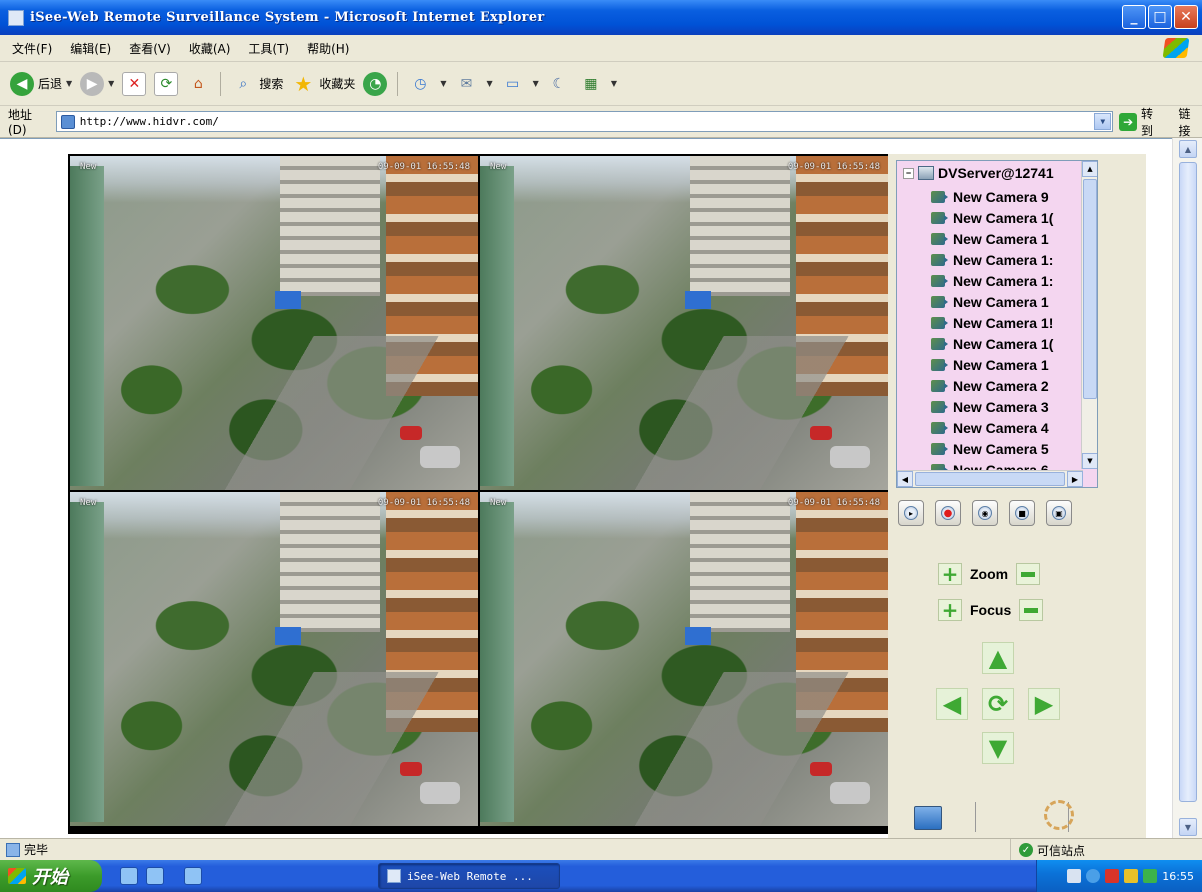  I want to click on favorites-button: ★ 收藏夹, so click(323, 84).